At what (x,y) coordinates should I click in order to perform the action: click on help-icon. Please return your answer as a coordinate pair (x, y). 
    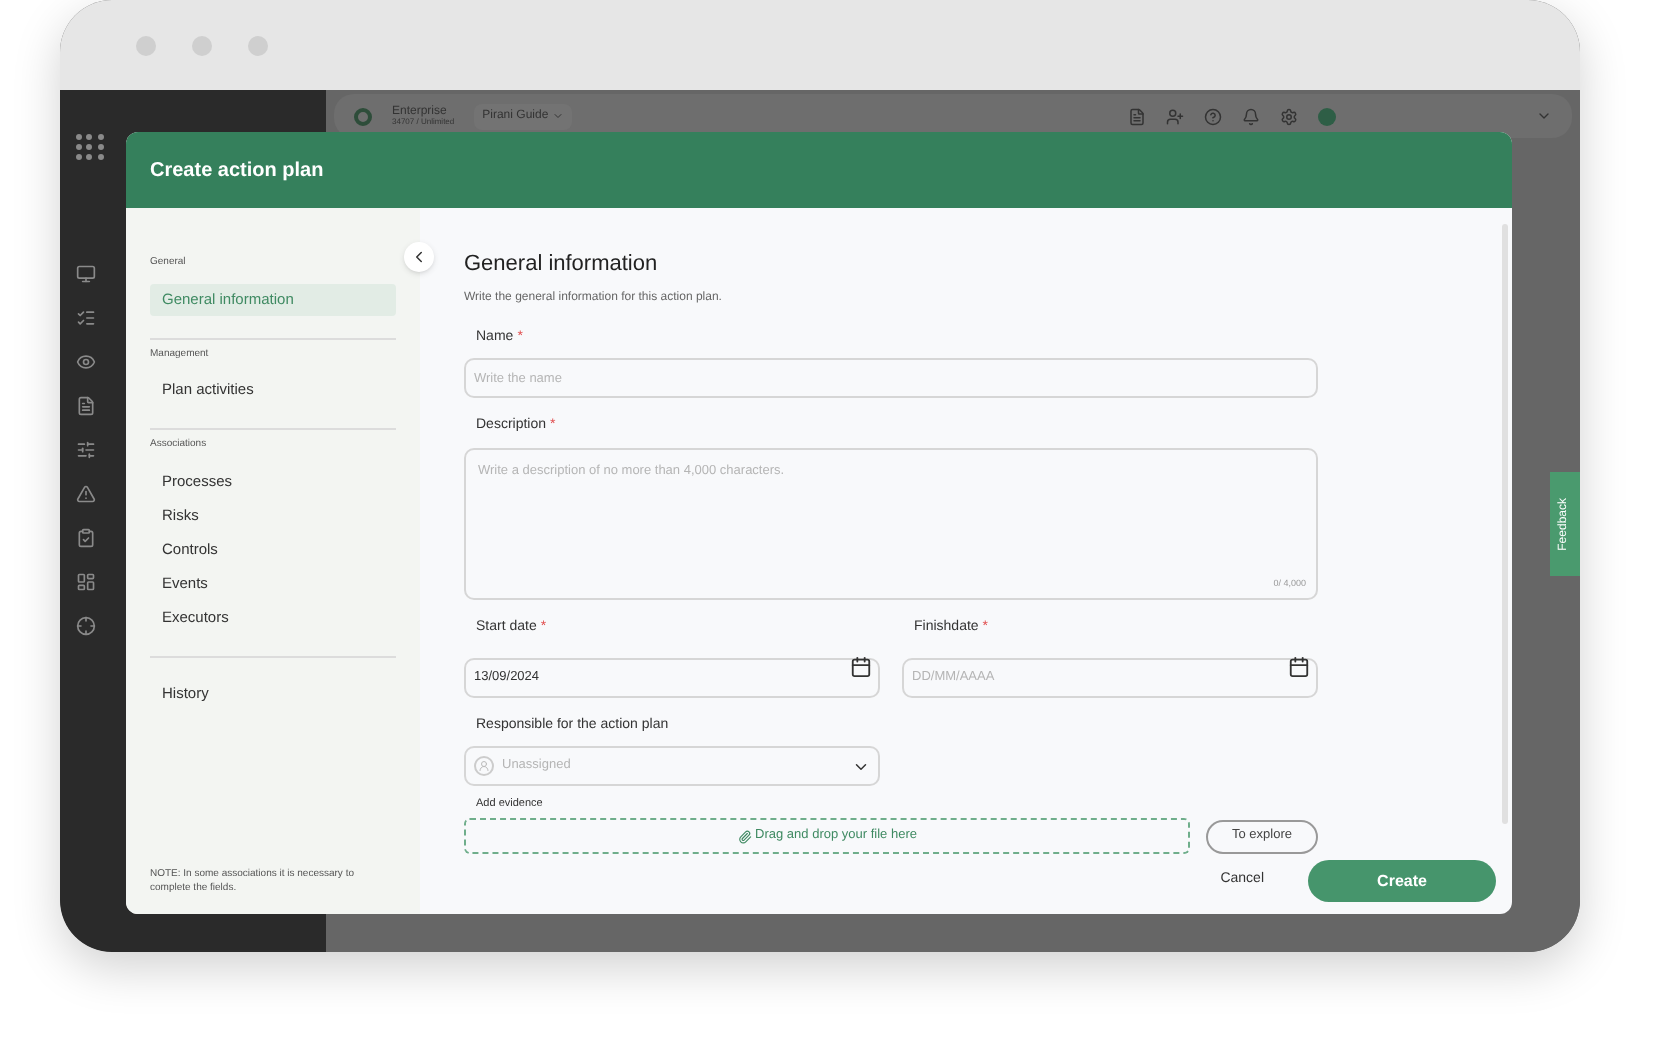
    Looking at the image, I should click on (1213, 116).